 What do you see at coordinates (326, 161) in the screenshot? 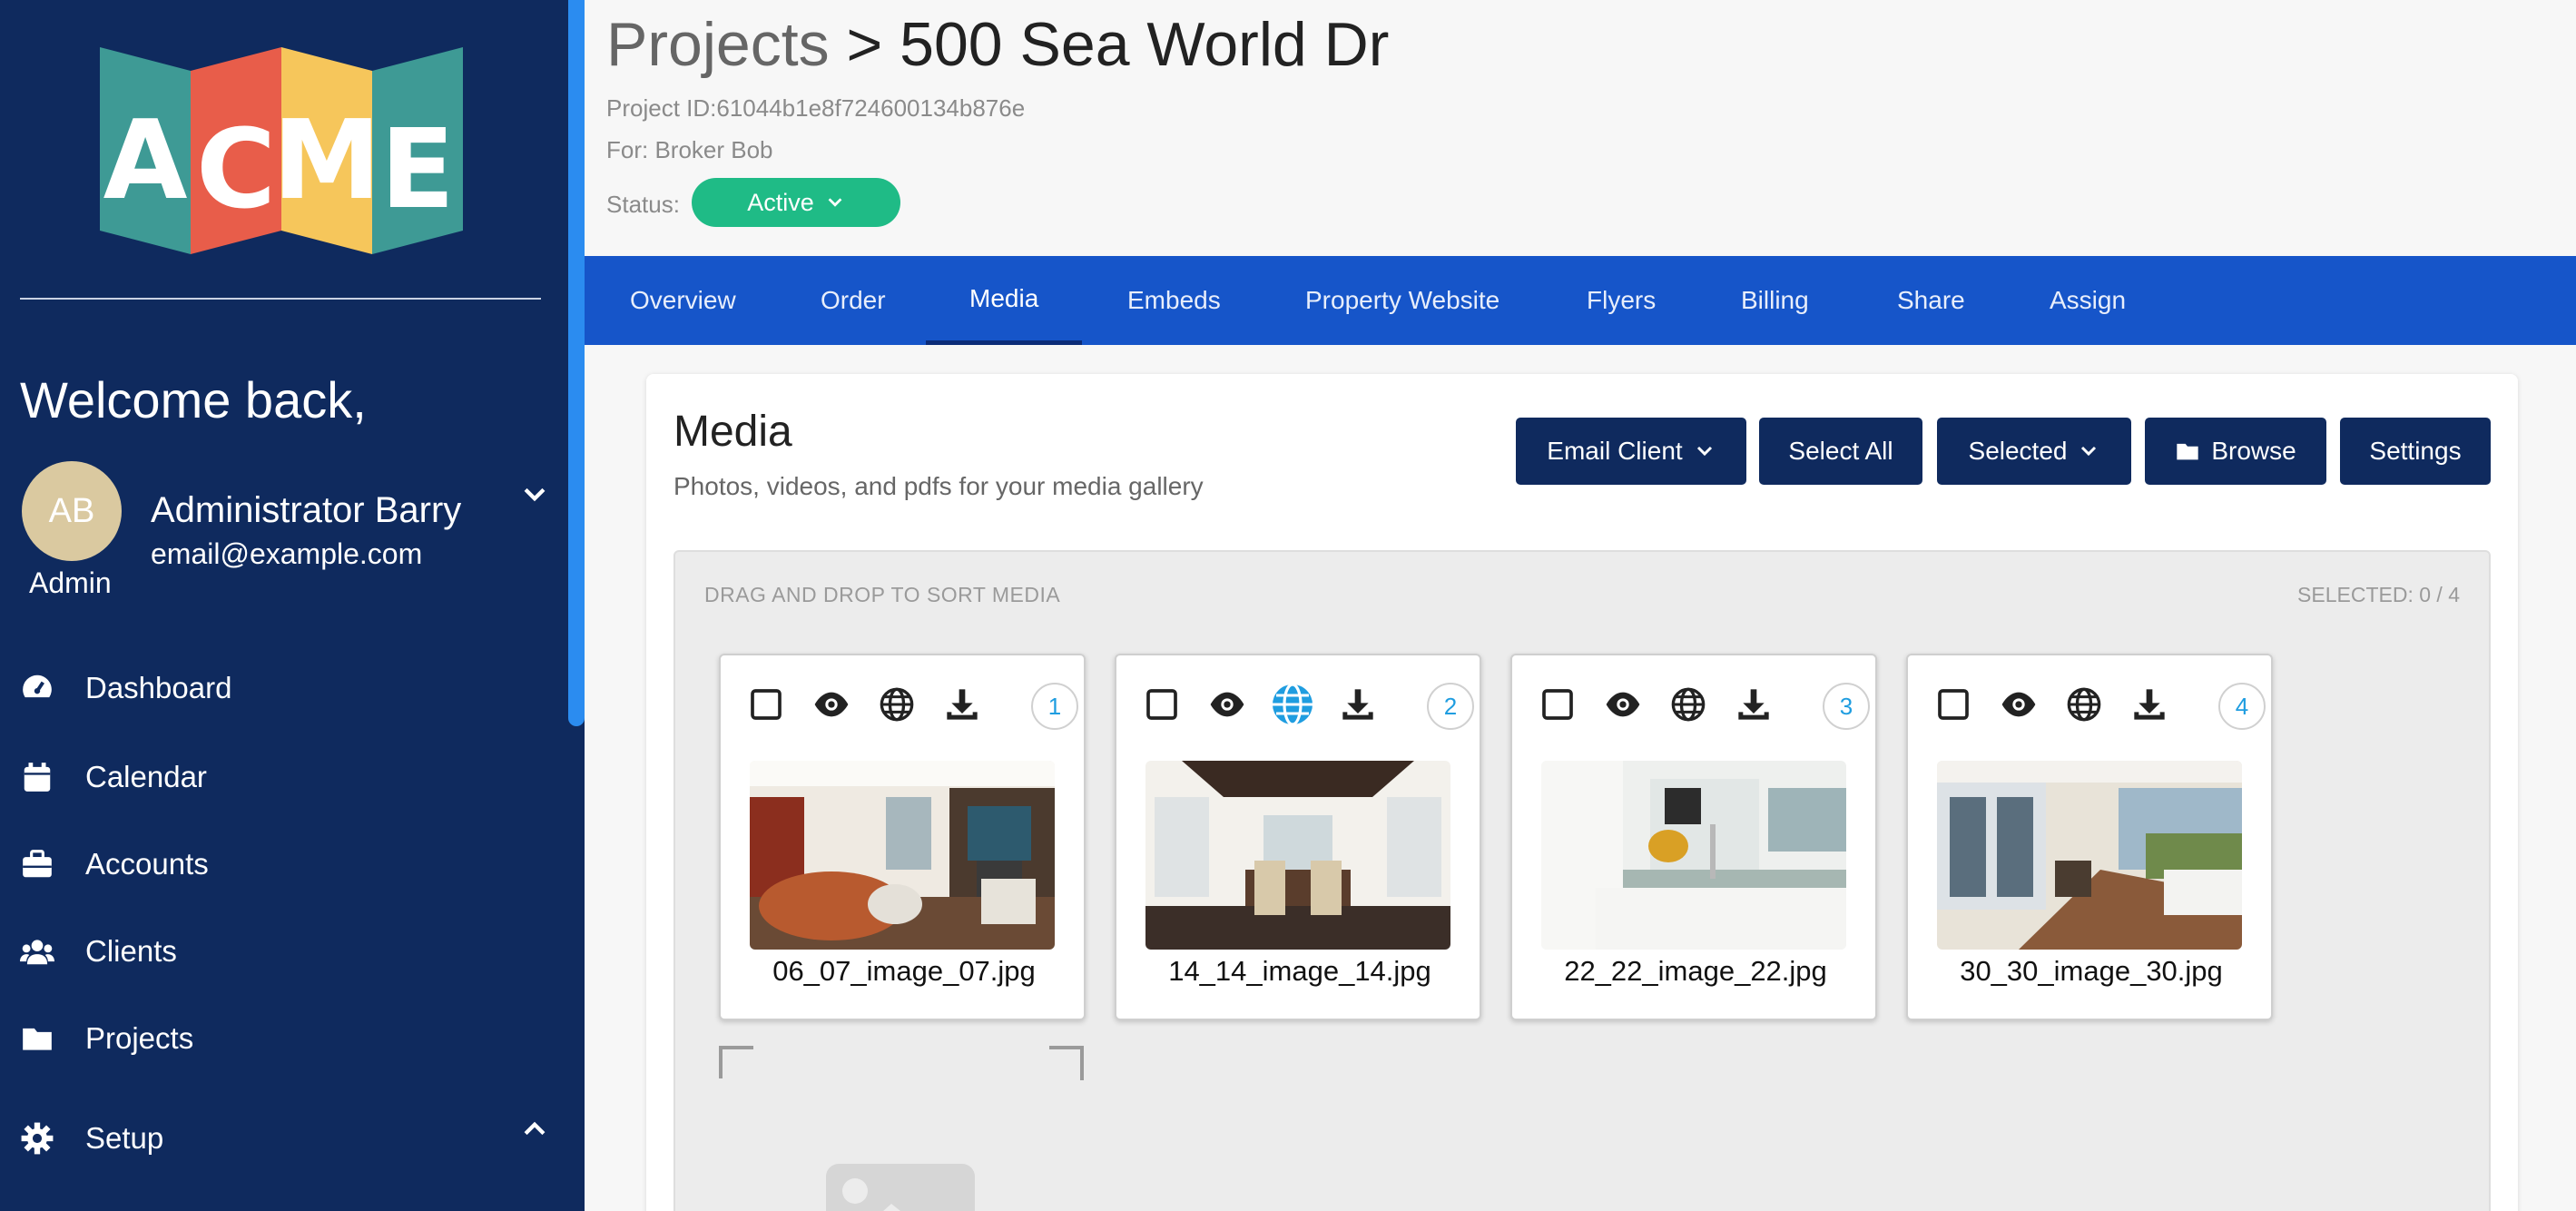
I see `svg-text: M` at bounding box center [326, 161].